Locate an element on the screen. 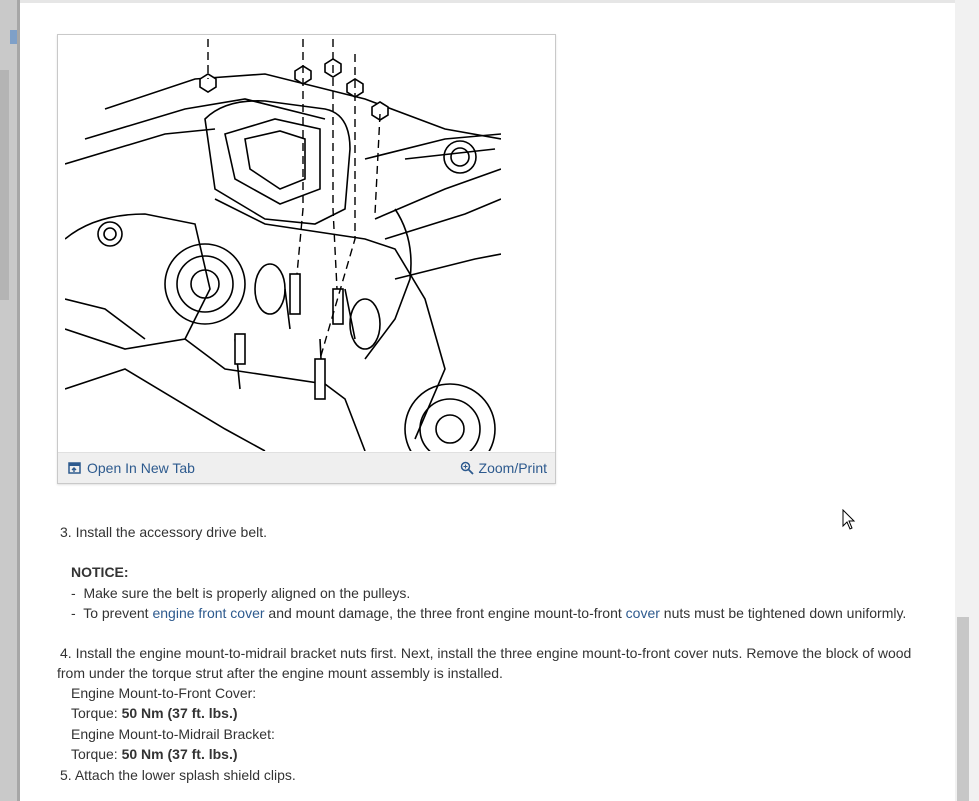 This screenshot has width=979, height=801. zoom-print-label: Zoom/Print is located at coordinates (512, 468).